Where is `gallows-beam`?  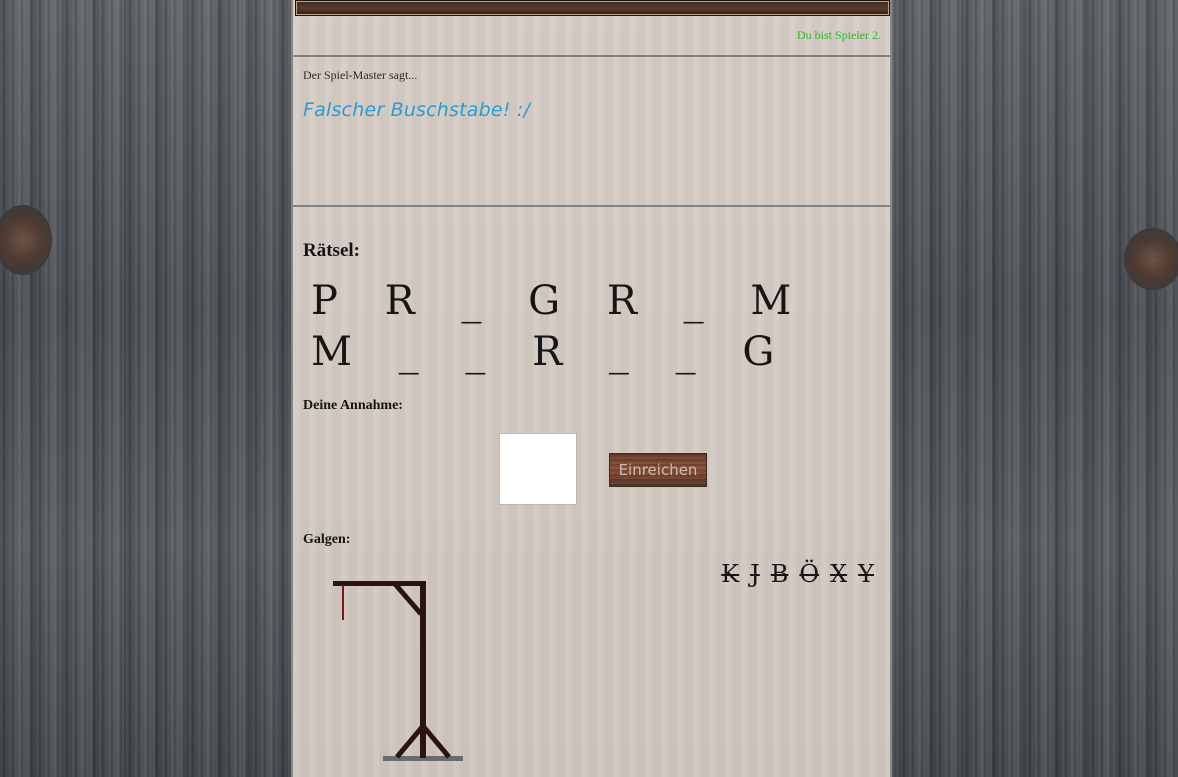
gallows-beam is located at coordinates (379, 583).